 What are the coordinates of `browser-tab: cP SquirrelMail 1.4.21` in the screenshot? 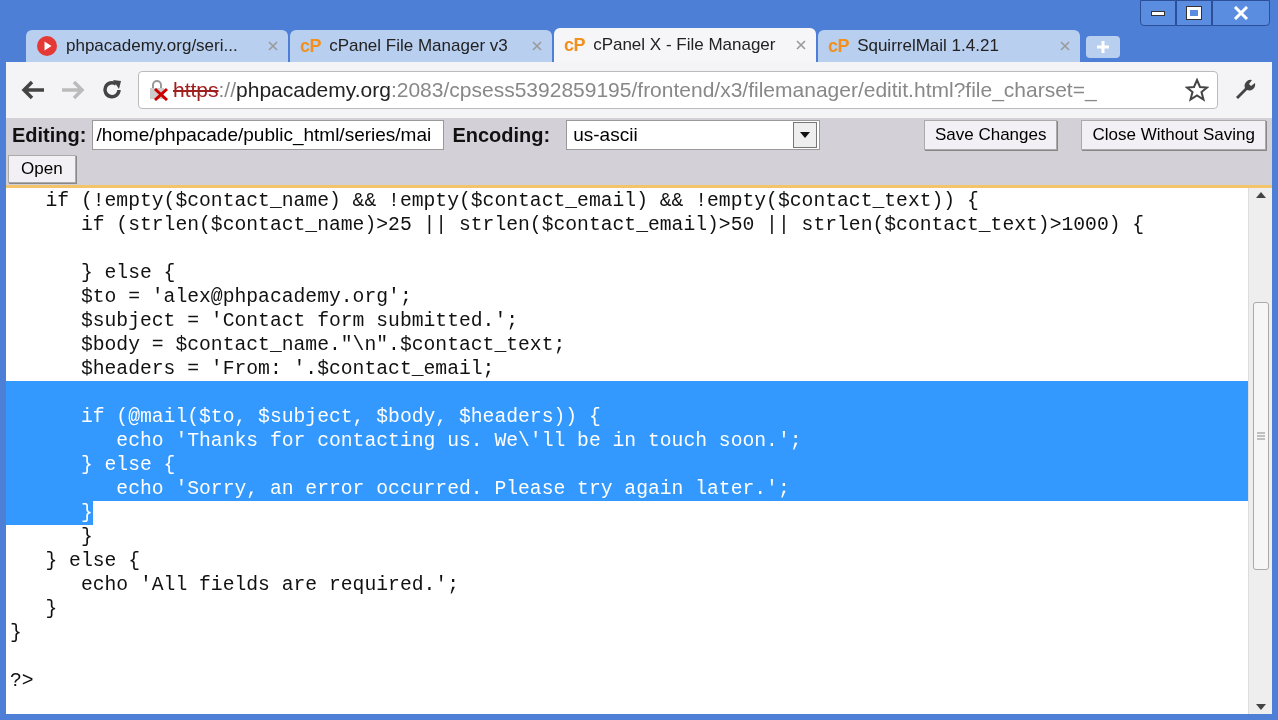 It's located at (949, 46).